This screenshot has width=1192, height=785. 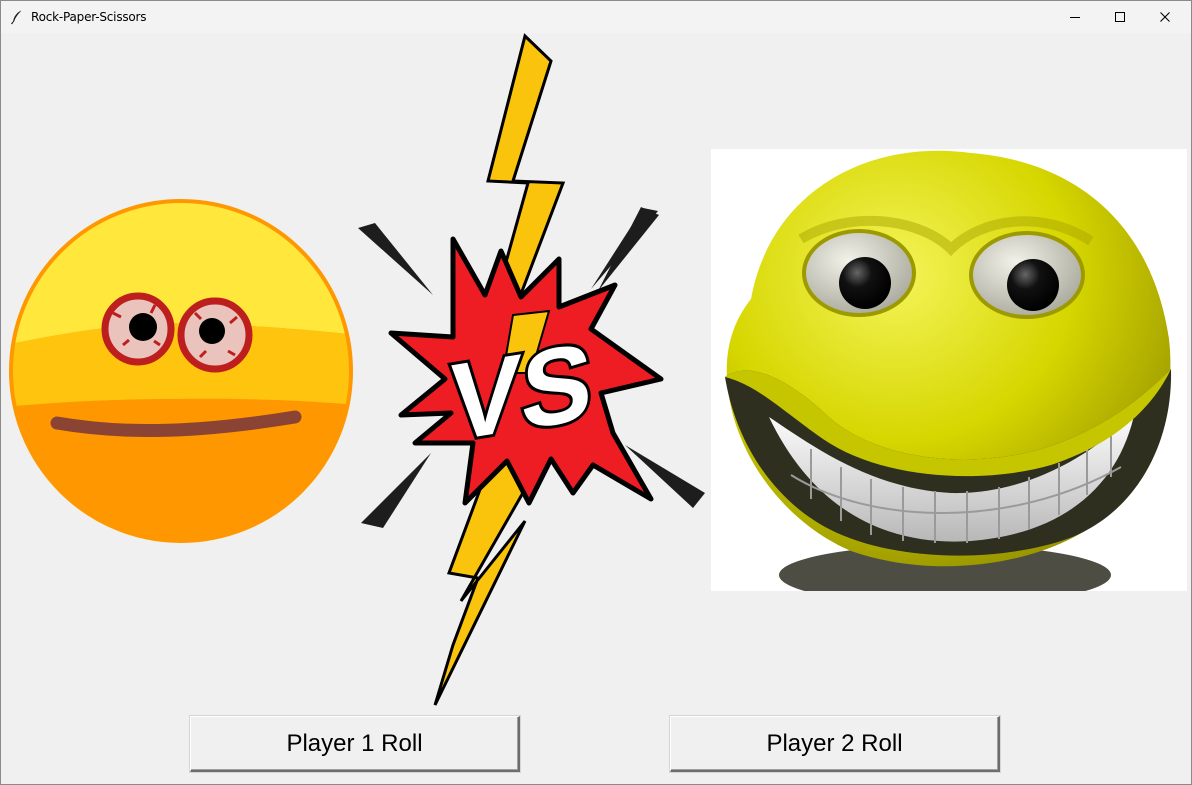 I want to click on player1-roll-button: Player 1 Roll, so click(x=355, y=744).